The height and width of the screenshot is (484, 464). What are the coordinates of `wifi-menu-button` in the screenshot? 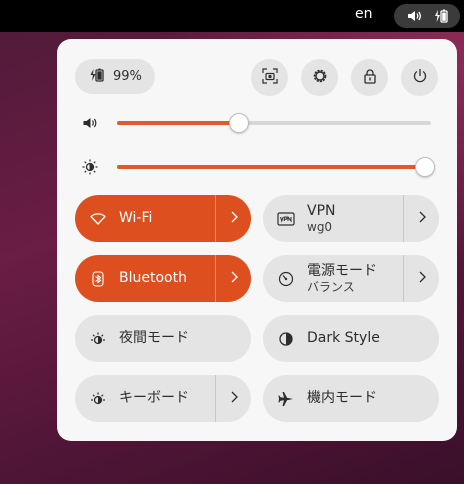 It's located at (233, 218).